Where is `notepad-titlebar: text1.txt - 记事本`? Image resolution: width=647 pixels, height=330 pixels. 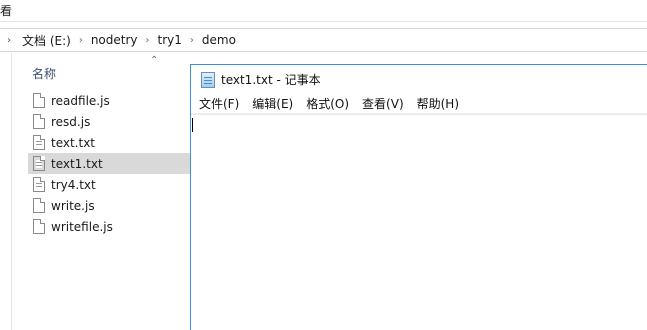 notepad-titlebar: text1.txt - 记事本 is located at coordinates (419, 79).